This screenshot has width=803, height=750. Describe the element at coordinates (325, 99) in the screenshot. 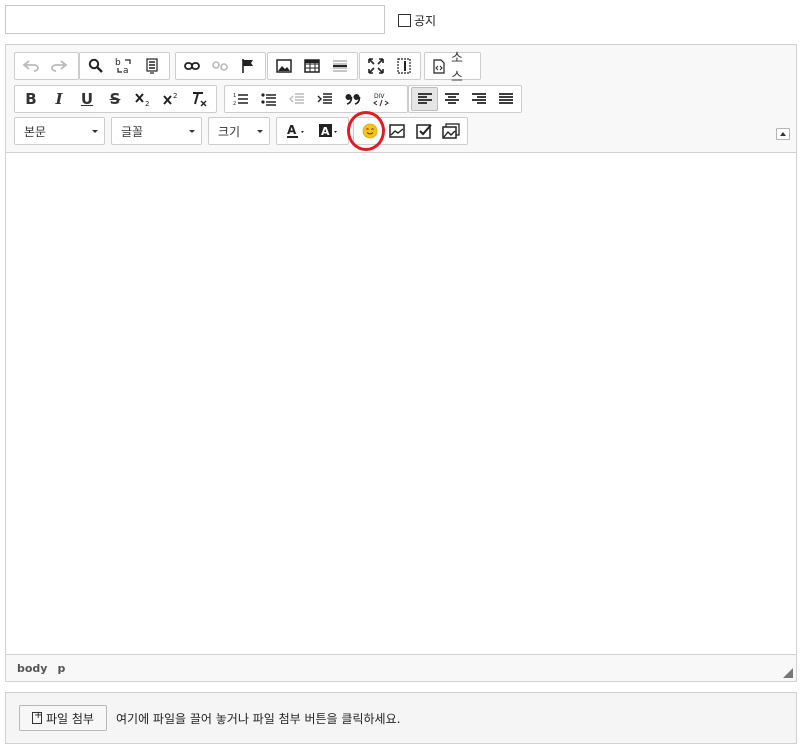

I see `indent-icon` at that location.